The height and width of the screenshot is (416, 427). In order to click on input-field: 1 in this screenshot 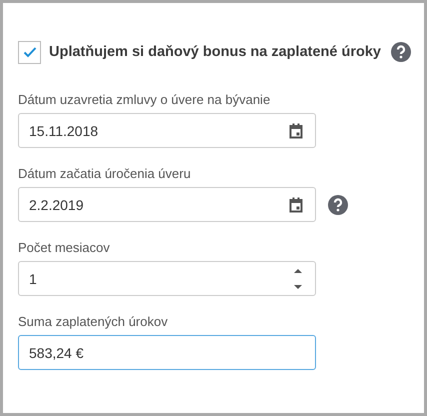, I will do `click(167, 278)`.